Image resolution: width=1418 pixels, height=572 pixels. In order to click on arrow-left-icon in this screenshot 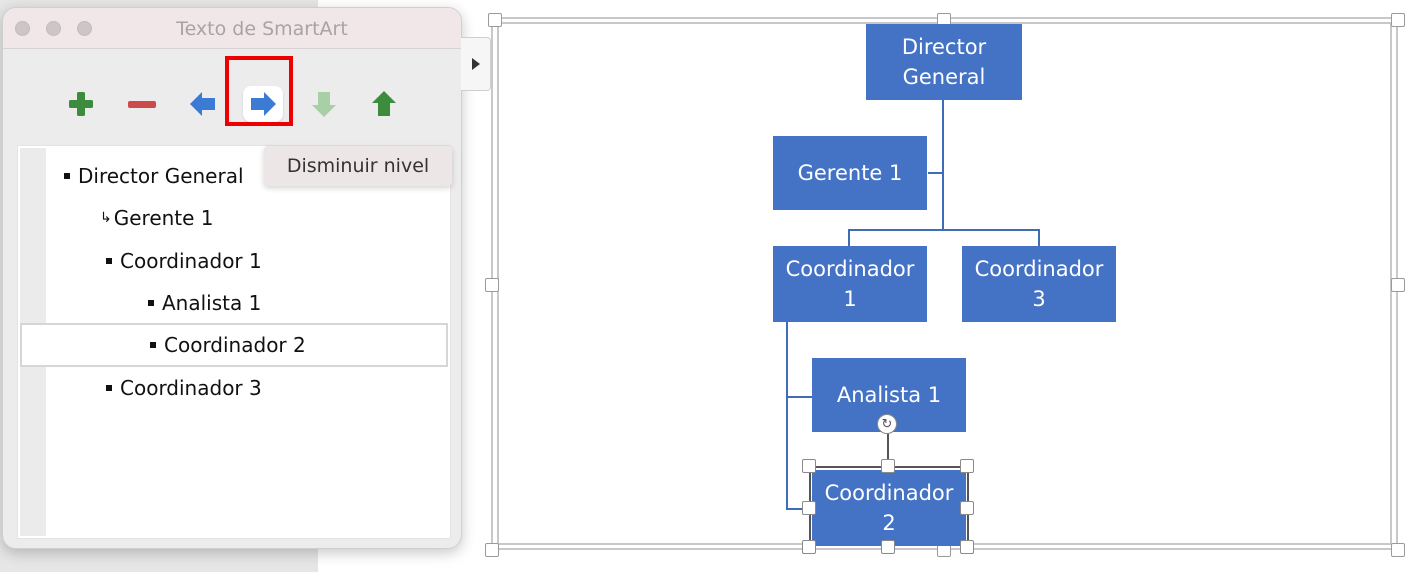, I will do `click(202, 104)`.